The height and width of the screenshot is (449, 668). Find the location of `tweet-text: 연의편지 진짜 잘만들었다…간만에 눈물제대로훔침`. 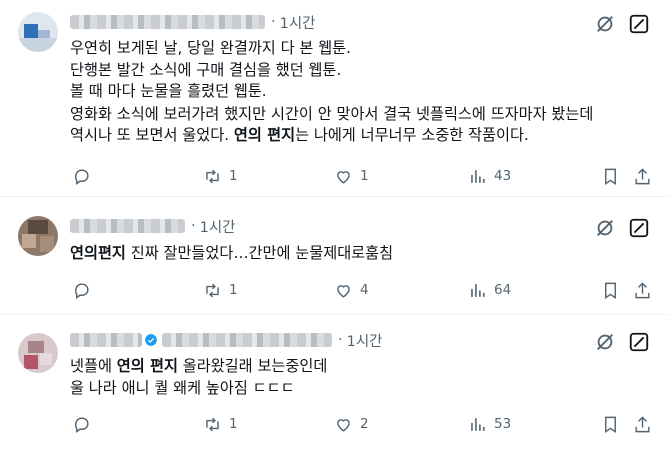

tweet-text: 연의편지 진짜 잘만들었다…간만에 눈물제대로훔침 is located at coordinates (359, 253).